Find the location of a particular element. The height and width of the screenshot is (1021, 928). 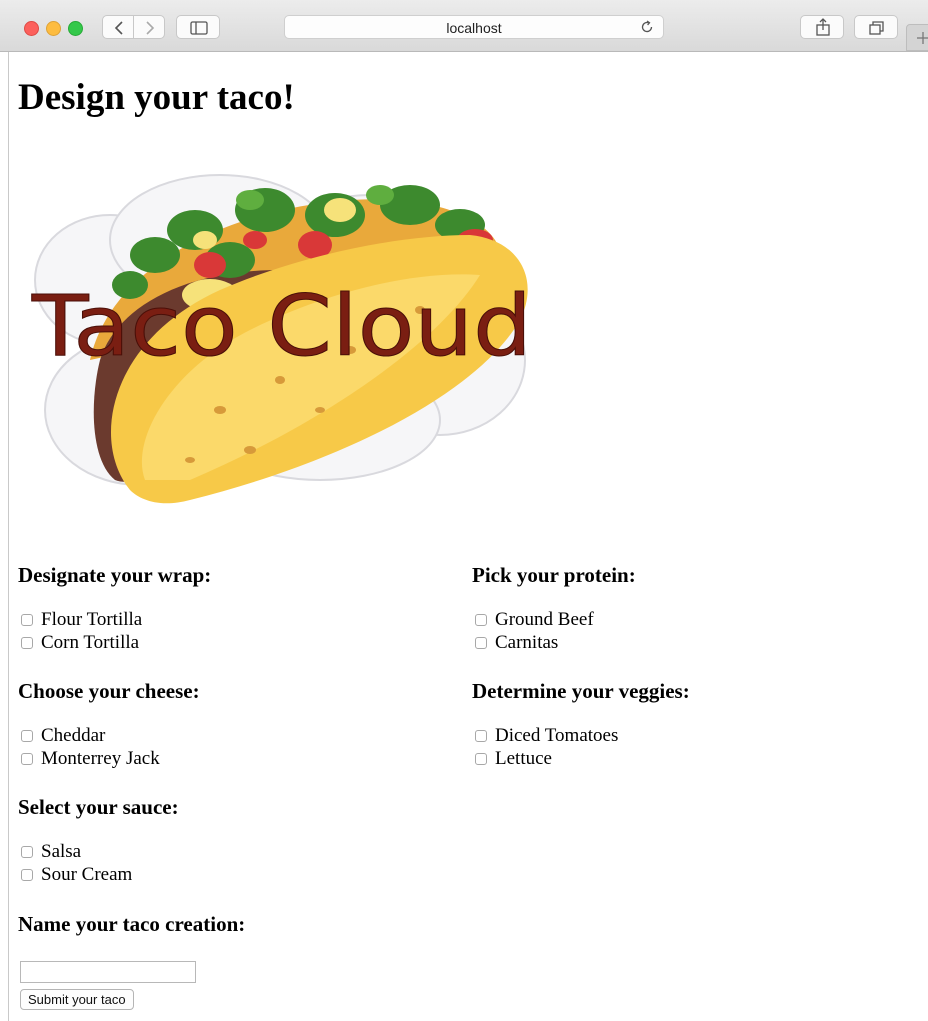

share-button is located at coordinates (822, 27).